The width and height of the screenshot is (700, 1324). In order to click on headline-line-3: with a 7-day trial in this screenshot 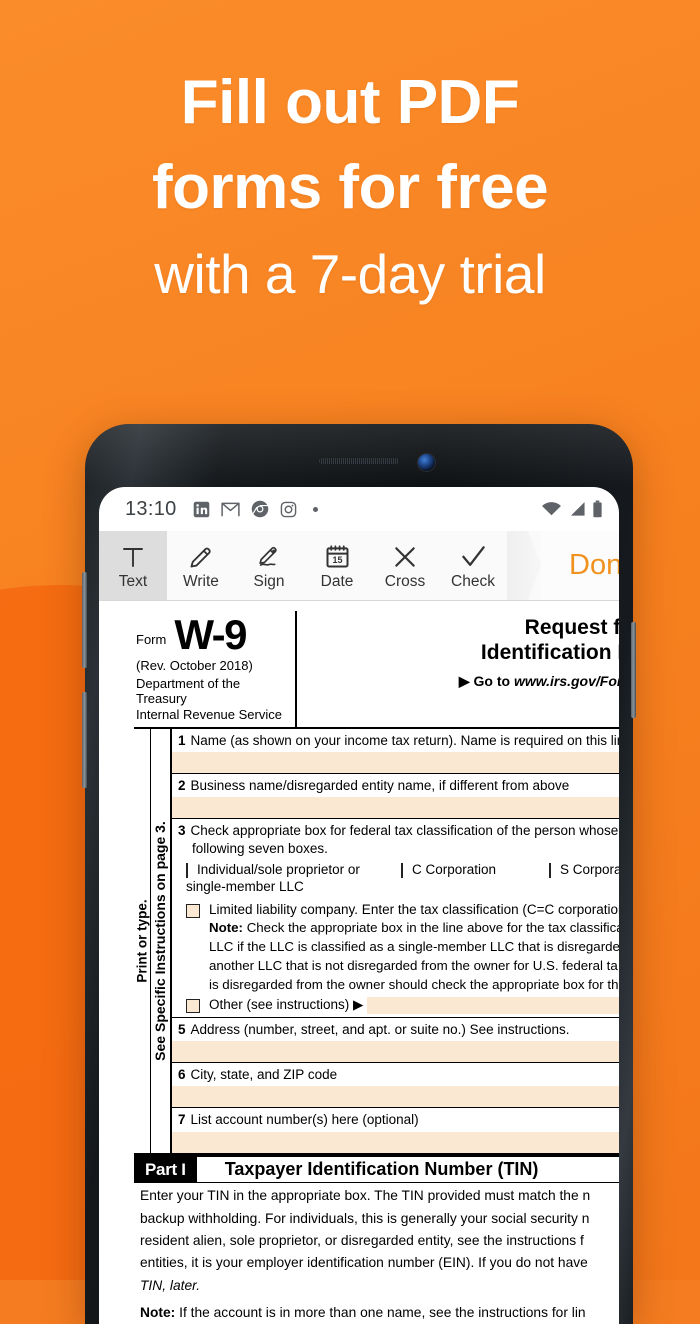, I will do `click(350, 274)`.